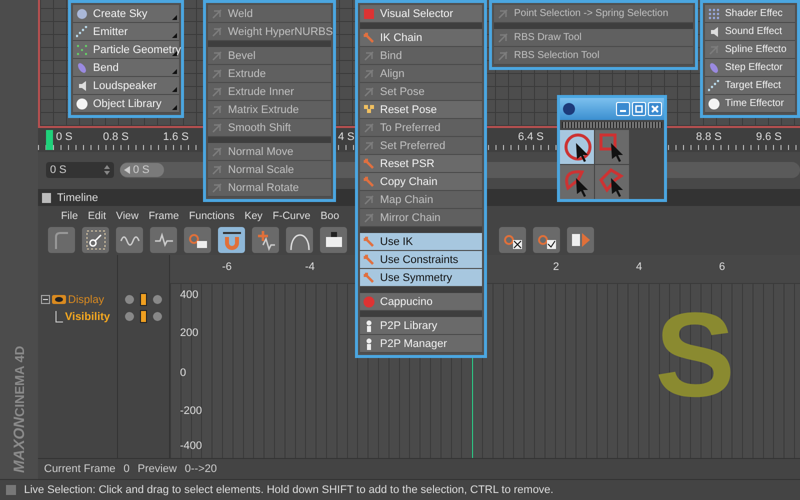  Describe the element at coordinates (126, 50) in the screenshot. I see `menu-item: Particle Geometry` at that location.